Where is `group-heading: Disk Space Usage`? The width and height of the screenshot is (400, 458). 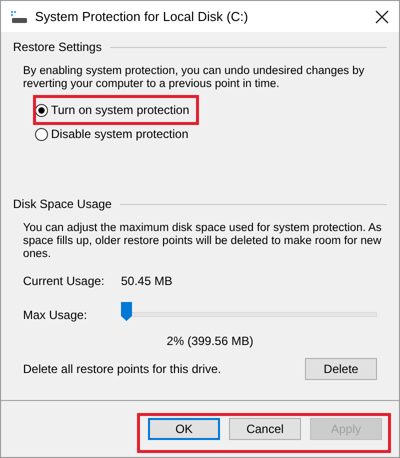 group-heading: Disk Space Usage is located at coordinates (62, 204).